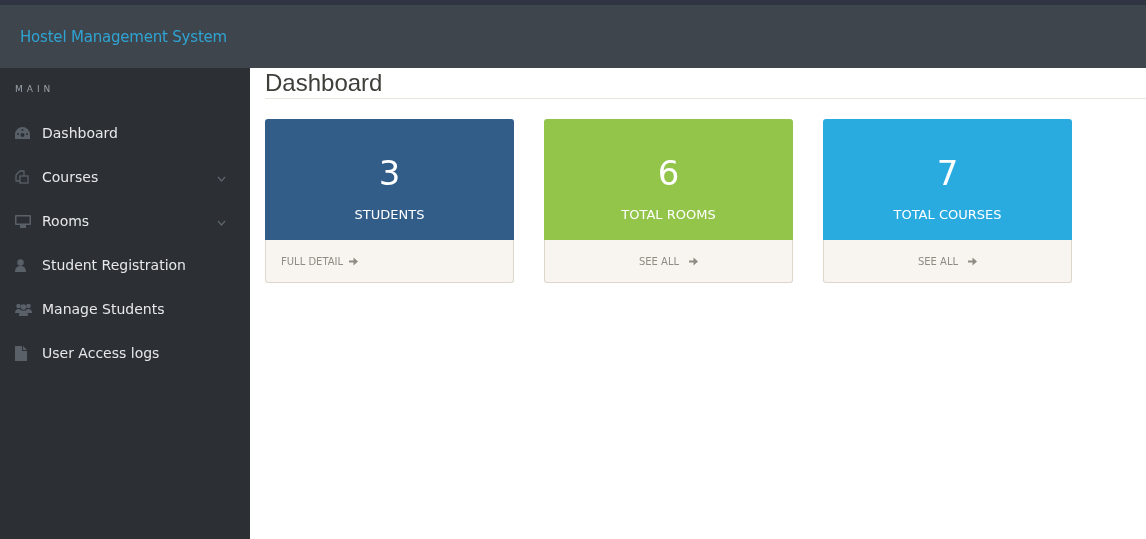 This screenshot has height=539, width=1146. Describe the element at coordinates (324, 83) in the screenshot. I see `page-title: Dashboard` at that location.